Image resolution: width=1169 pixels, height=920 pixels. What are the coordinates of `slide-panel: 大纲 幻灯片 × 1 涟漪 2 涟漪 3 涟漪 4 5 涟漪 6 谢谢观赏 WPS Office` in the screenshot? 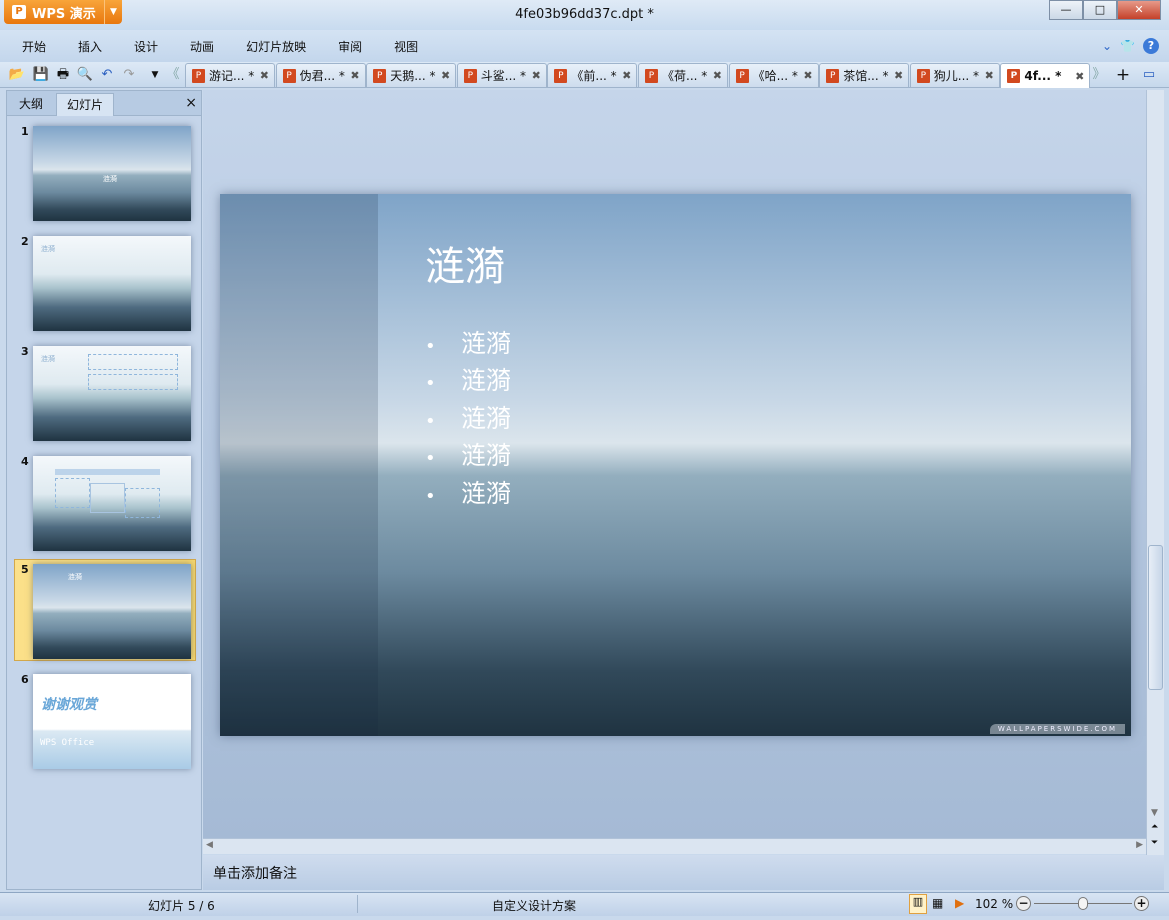 It's located at (104, 490).